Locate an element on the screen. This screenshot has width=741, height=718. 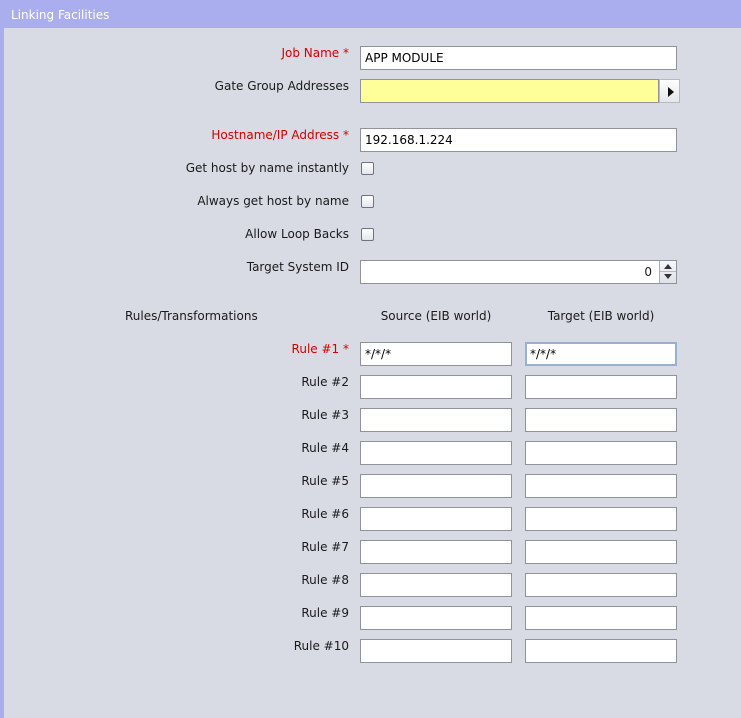
rule-3-source-input is located at coordinates (436, 420).